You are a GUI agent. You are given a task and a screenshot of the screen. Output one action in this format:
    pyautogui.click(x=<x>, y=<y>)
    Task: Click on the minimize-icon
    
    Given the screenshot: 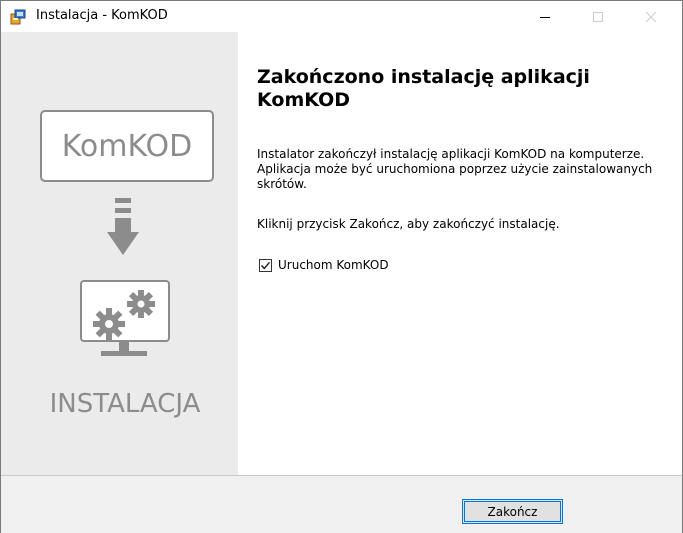 What is the action you would take?
    pyautogui.click(x=545, y=17)
    